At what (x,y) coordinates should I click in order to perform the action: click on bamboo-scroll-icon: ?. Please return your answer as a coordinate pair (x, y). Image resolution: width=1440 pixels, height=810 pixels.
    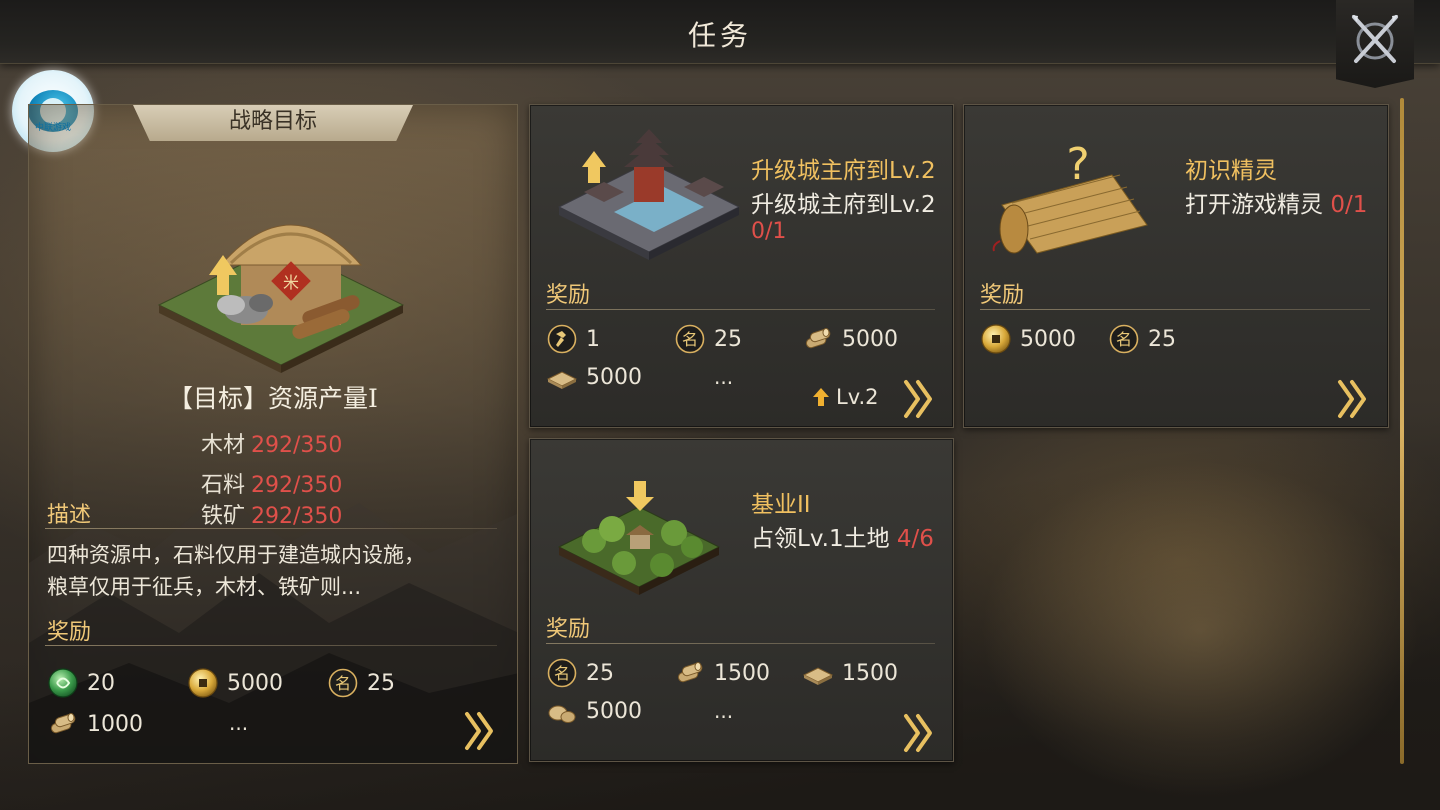
    Looking at the image, I should click on (1070, 199).